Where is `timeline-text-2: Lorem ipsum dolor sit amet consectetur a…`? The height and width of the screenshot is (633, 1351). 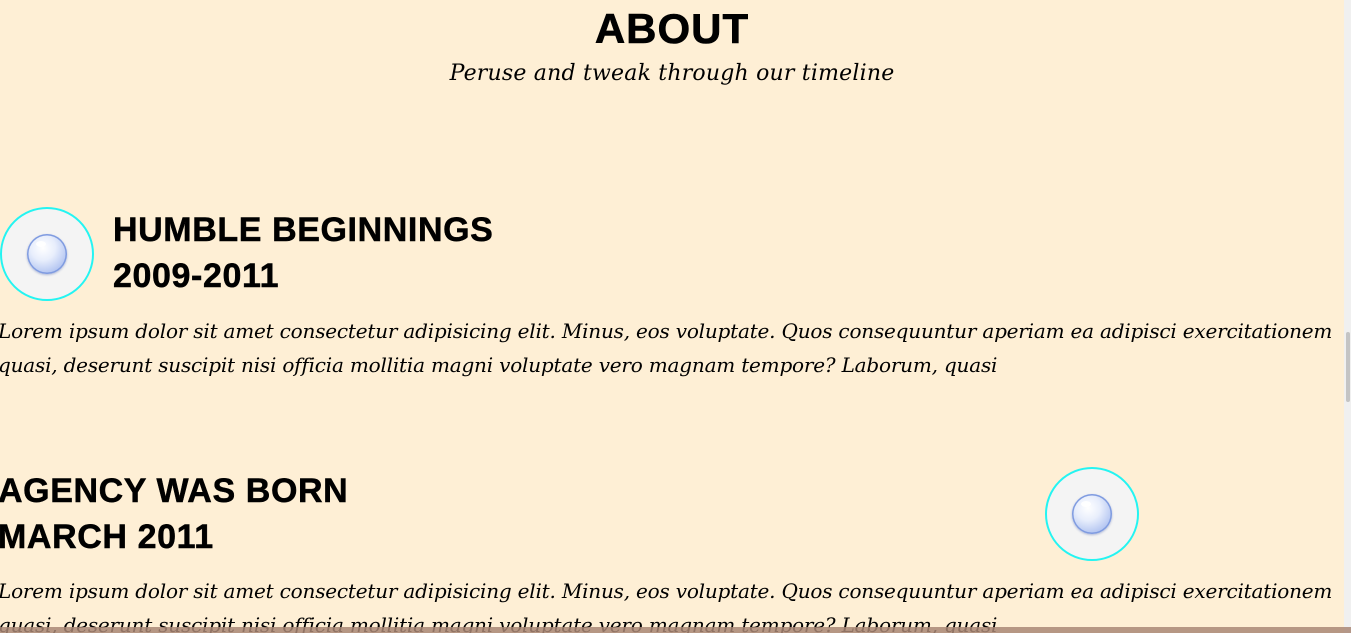 timeline-text-2: Lorem ipsum dolor sit amet consectetur a… is located at coordinates (672, 603).